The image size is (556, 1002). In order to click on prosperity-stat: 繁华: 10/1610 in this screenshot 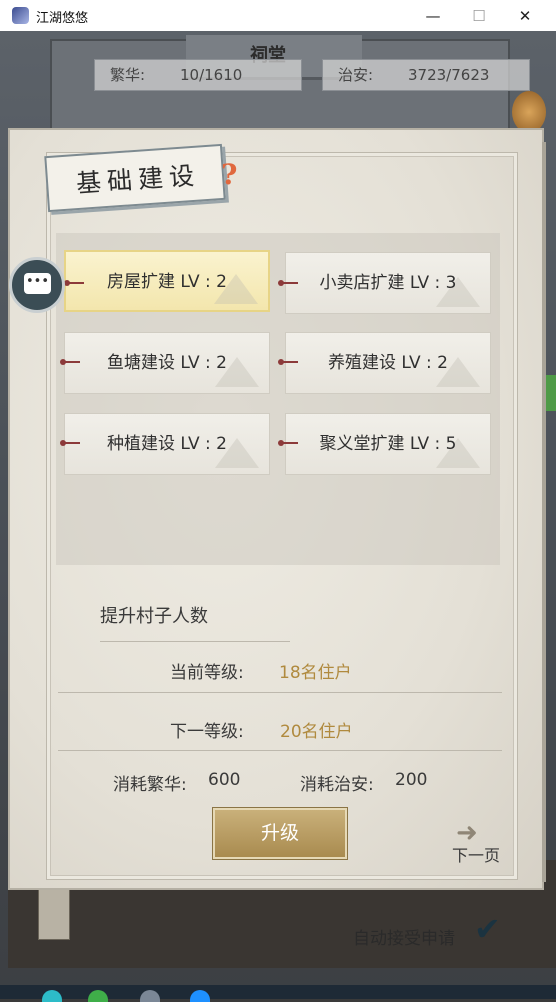, I will do `click(198, 75)`.